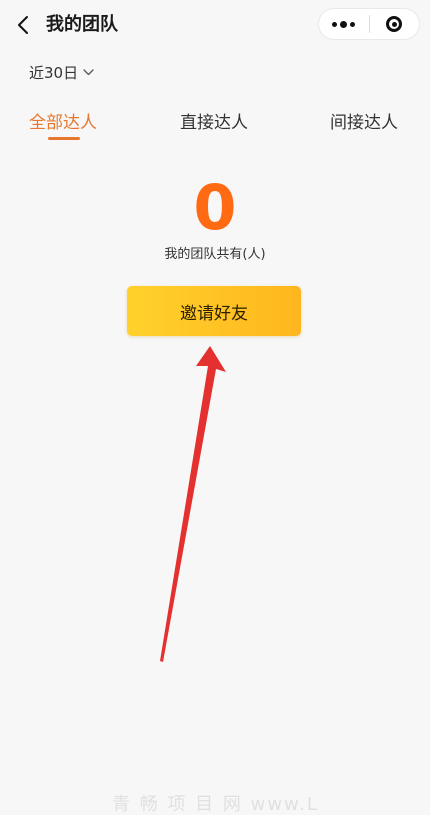 The height and width of the screenshot is (815, 430). What do you see at coordinates (88, 71) in the screenshot?
I see `chevron-down-icon` at bounding box center [88, 71].